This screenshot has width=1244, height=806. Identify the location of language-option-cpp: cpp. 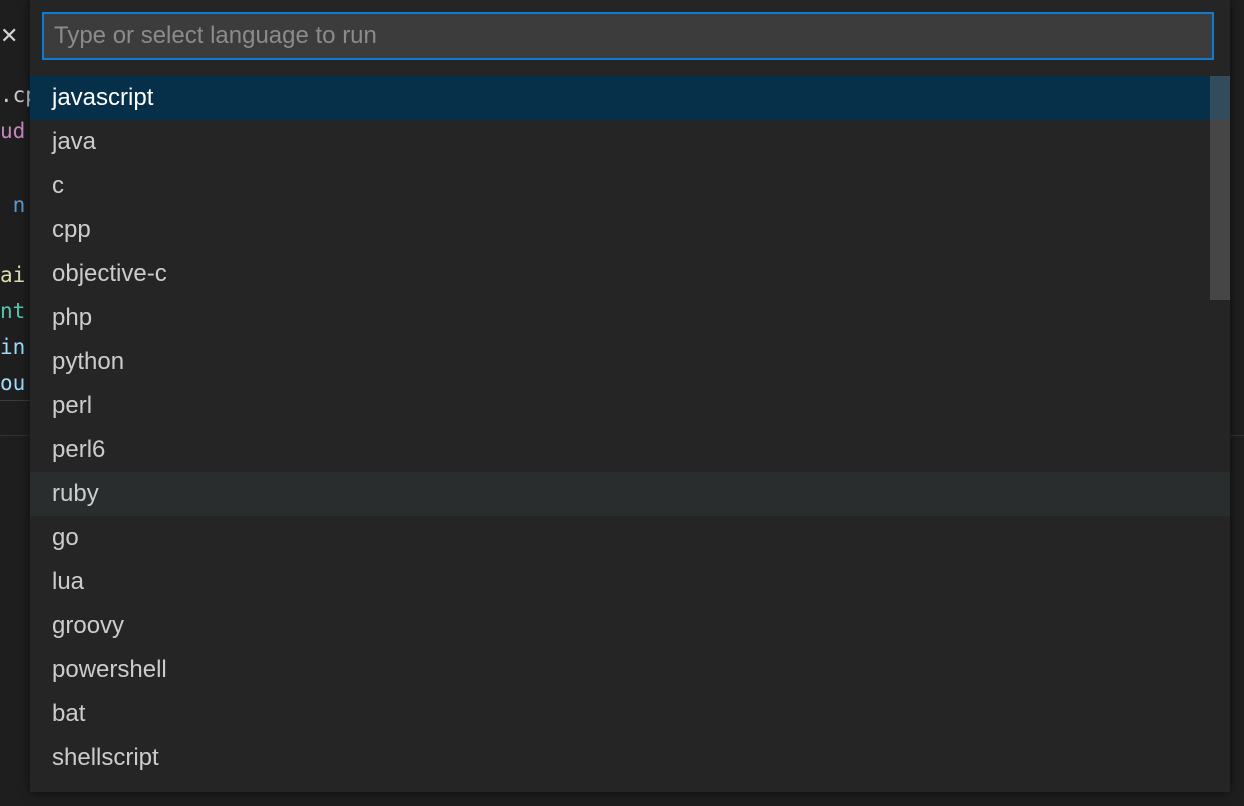
(630, 230).